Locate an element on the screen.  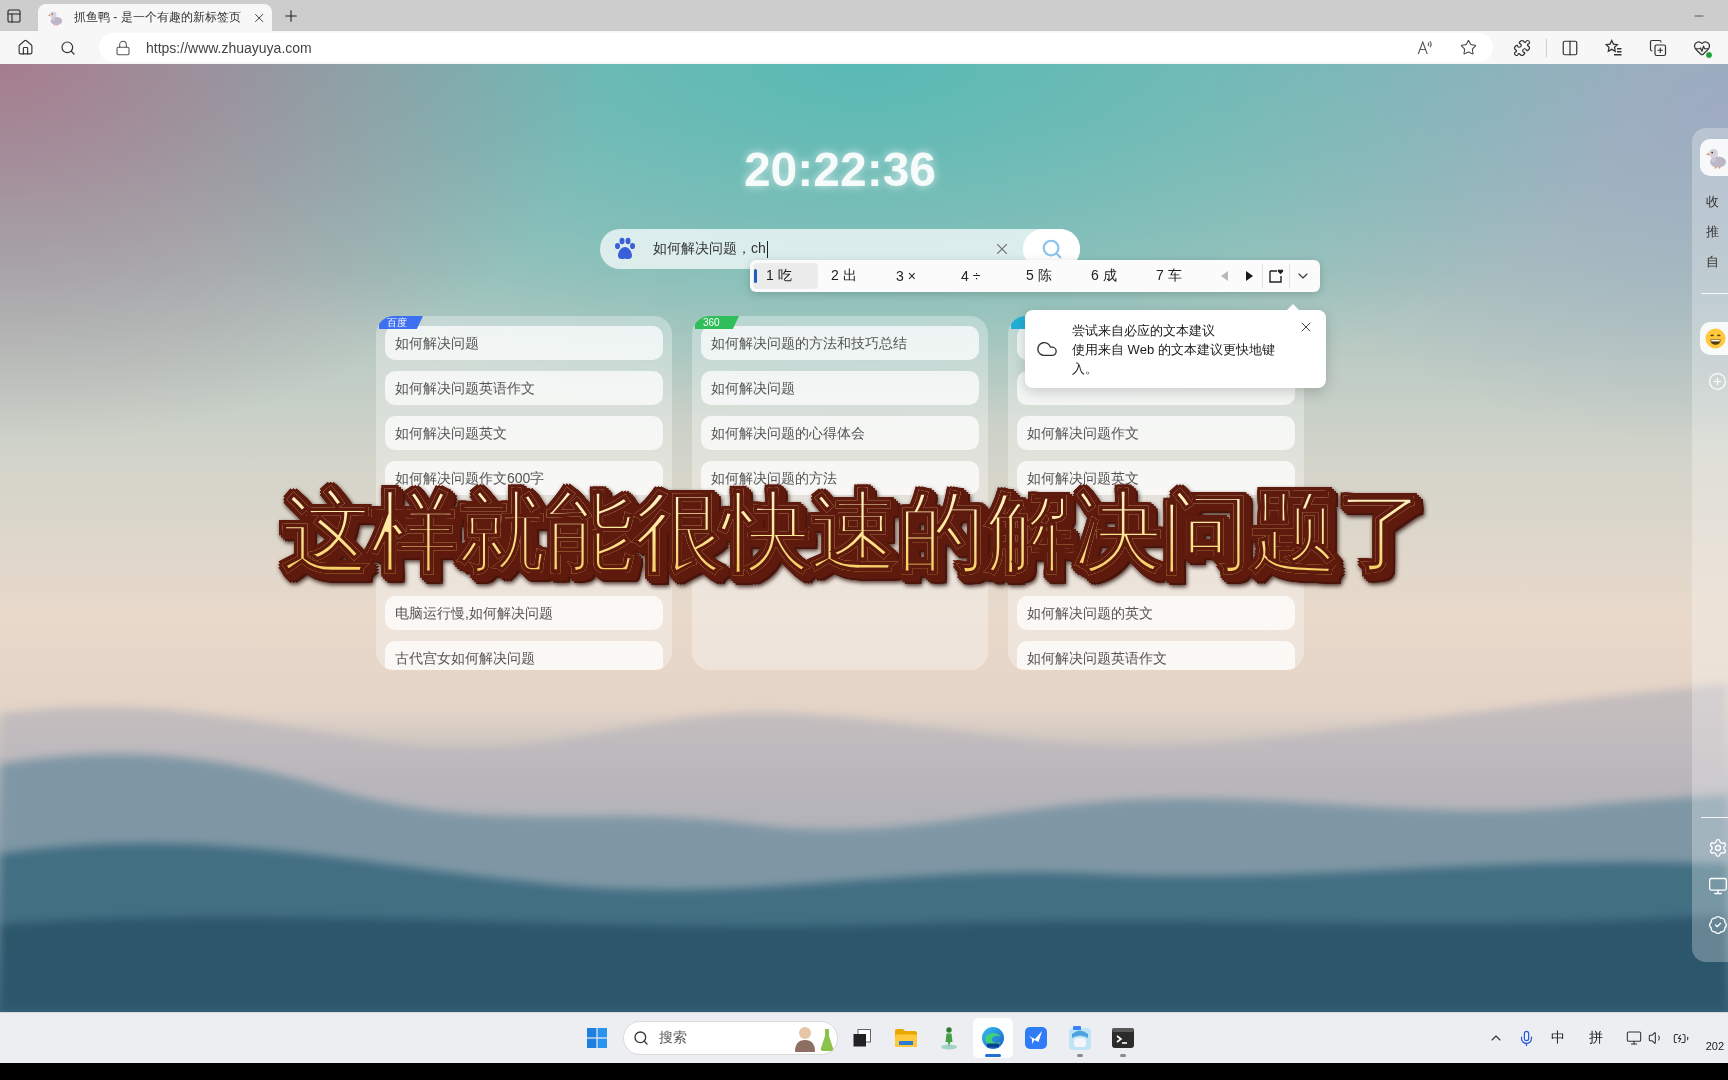
favorites-list-icon is located at coordinates (1614, 47).